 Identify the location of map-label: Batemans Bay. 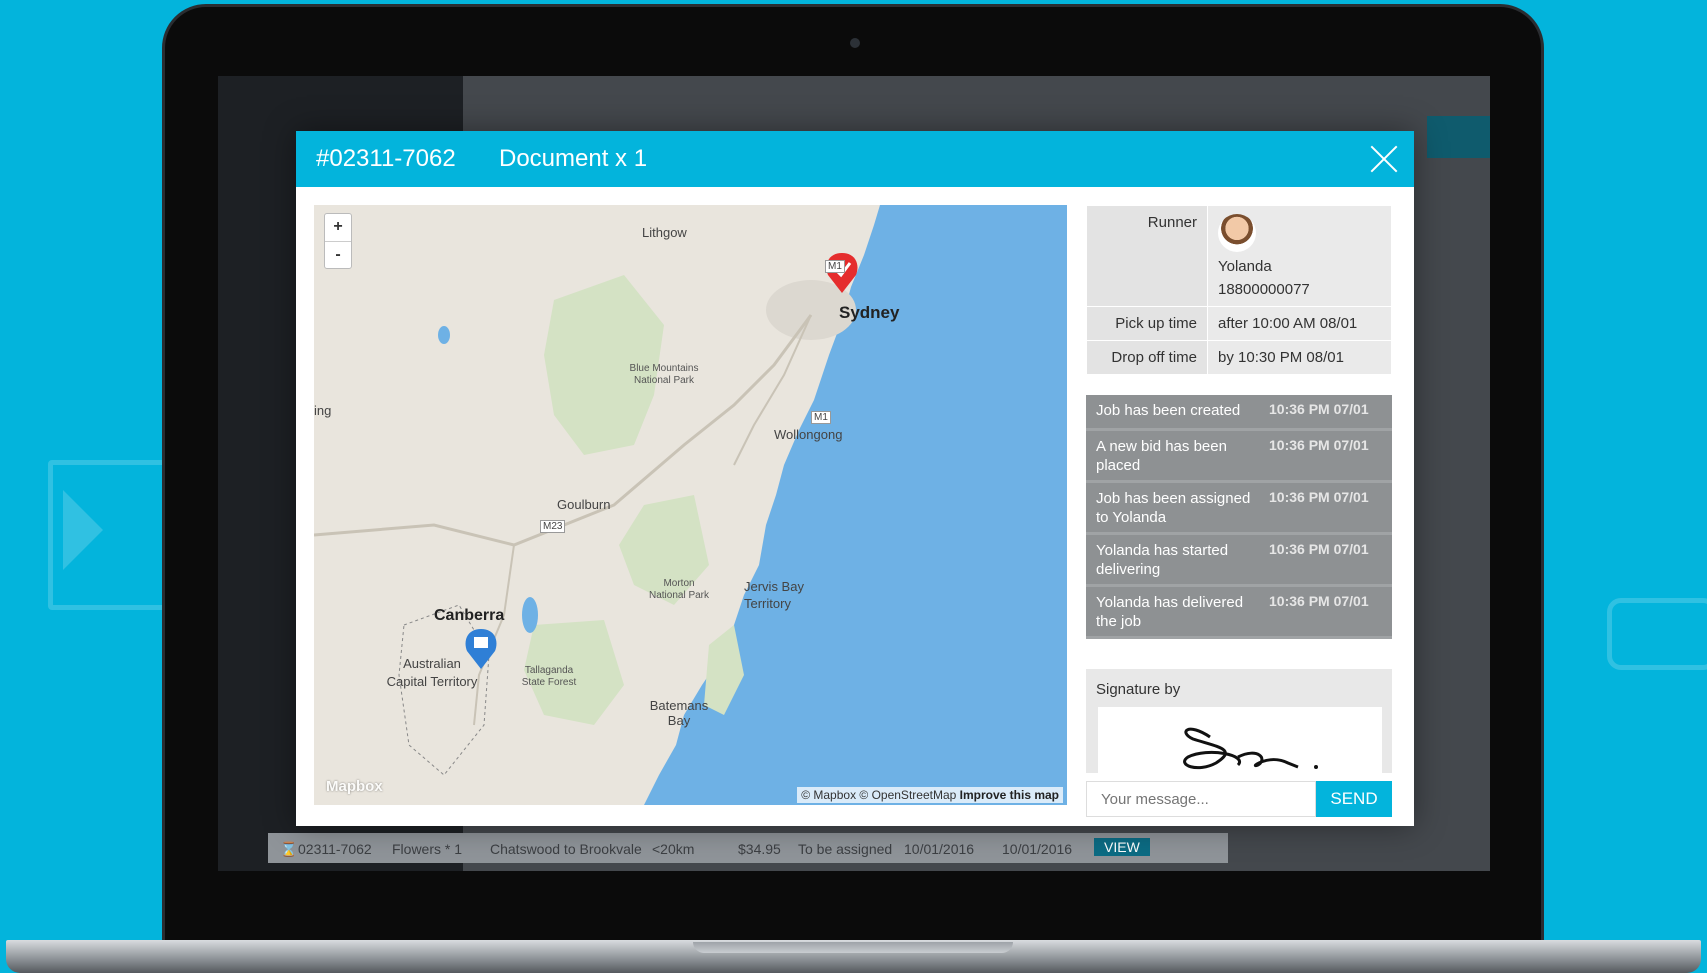
(679, 713).